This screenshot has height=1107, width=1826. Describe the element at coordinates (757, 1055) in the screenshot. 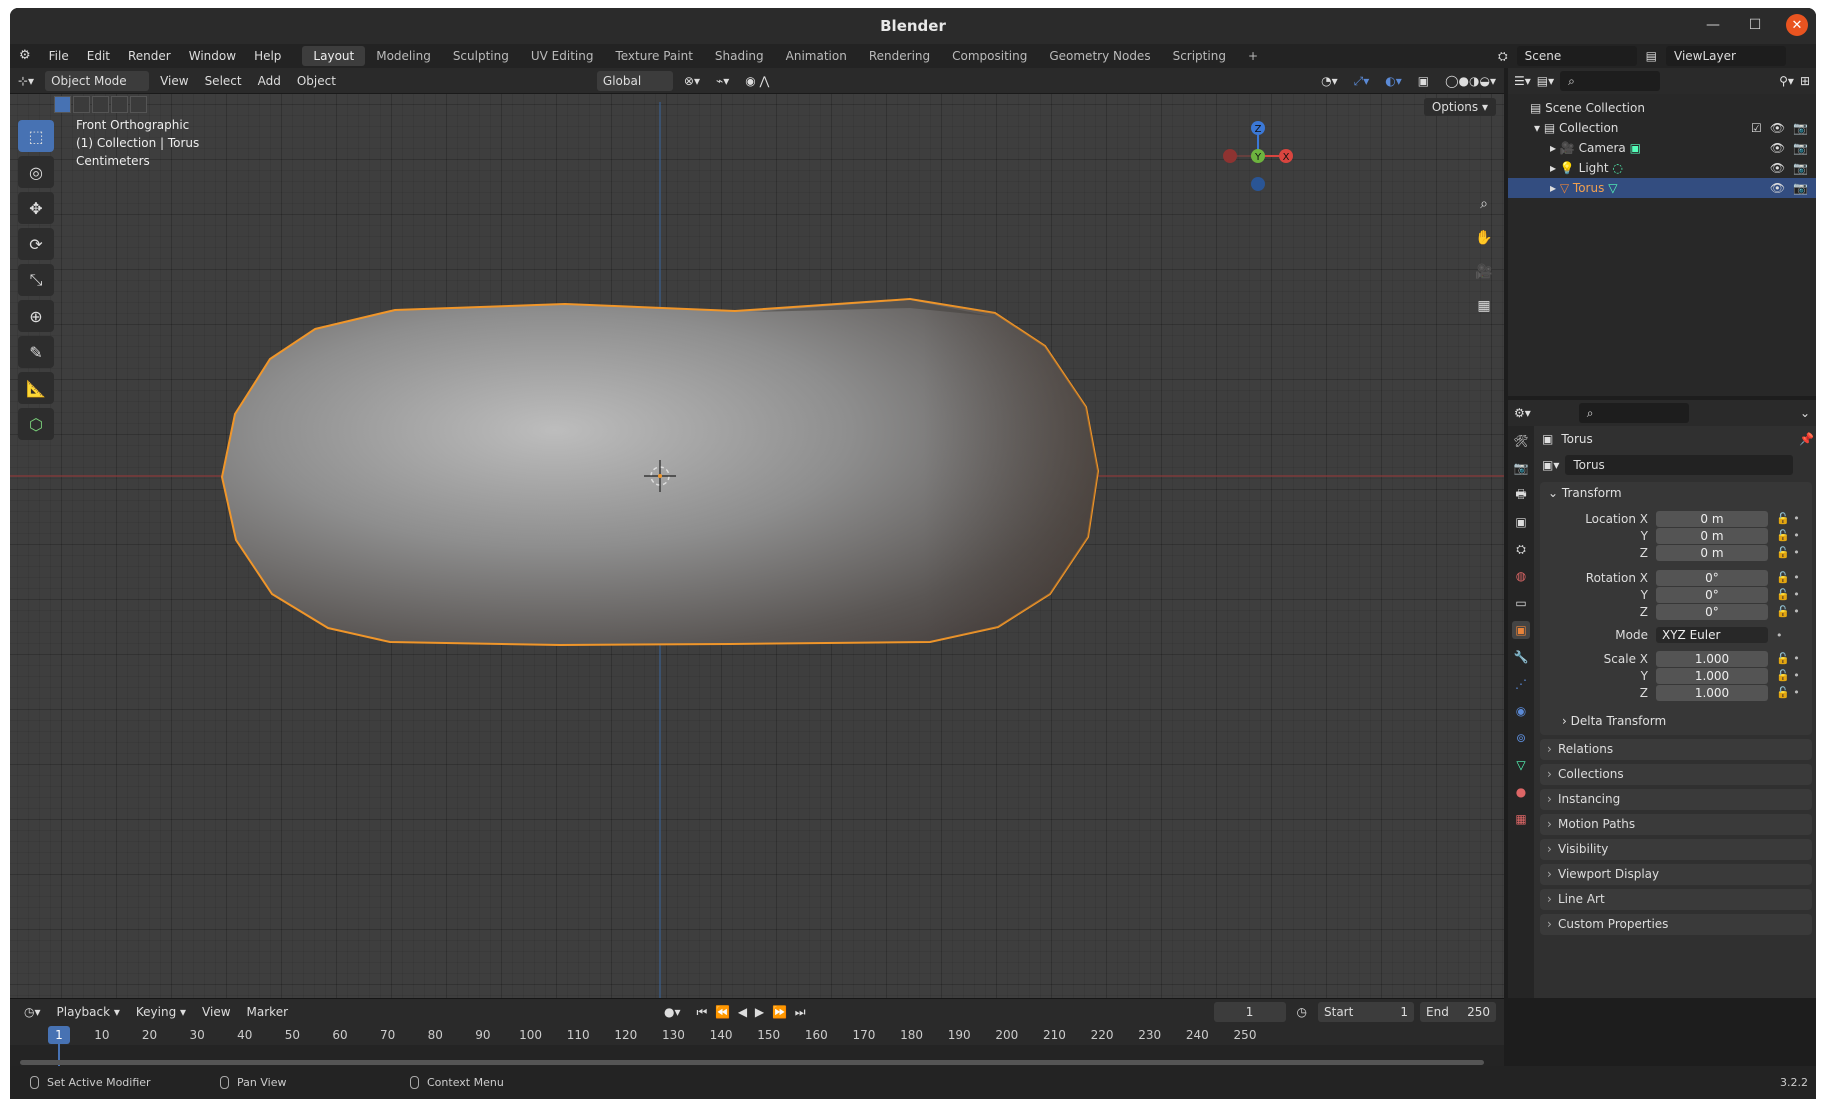

I see `timeline-track` at that location.